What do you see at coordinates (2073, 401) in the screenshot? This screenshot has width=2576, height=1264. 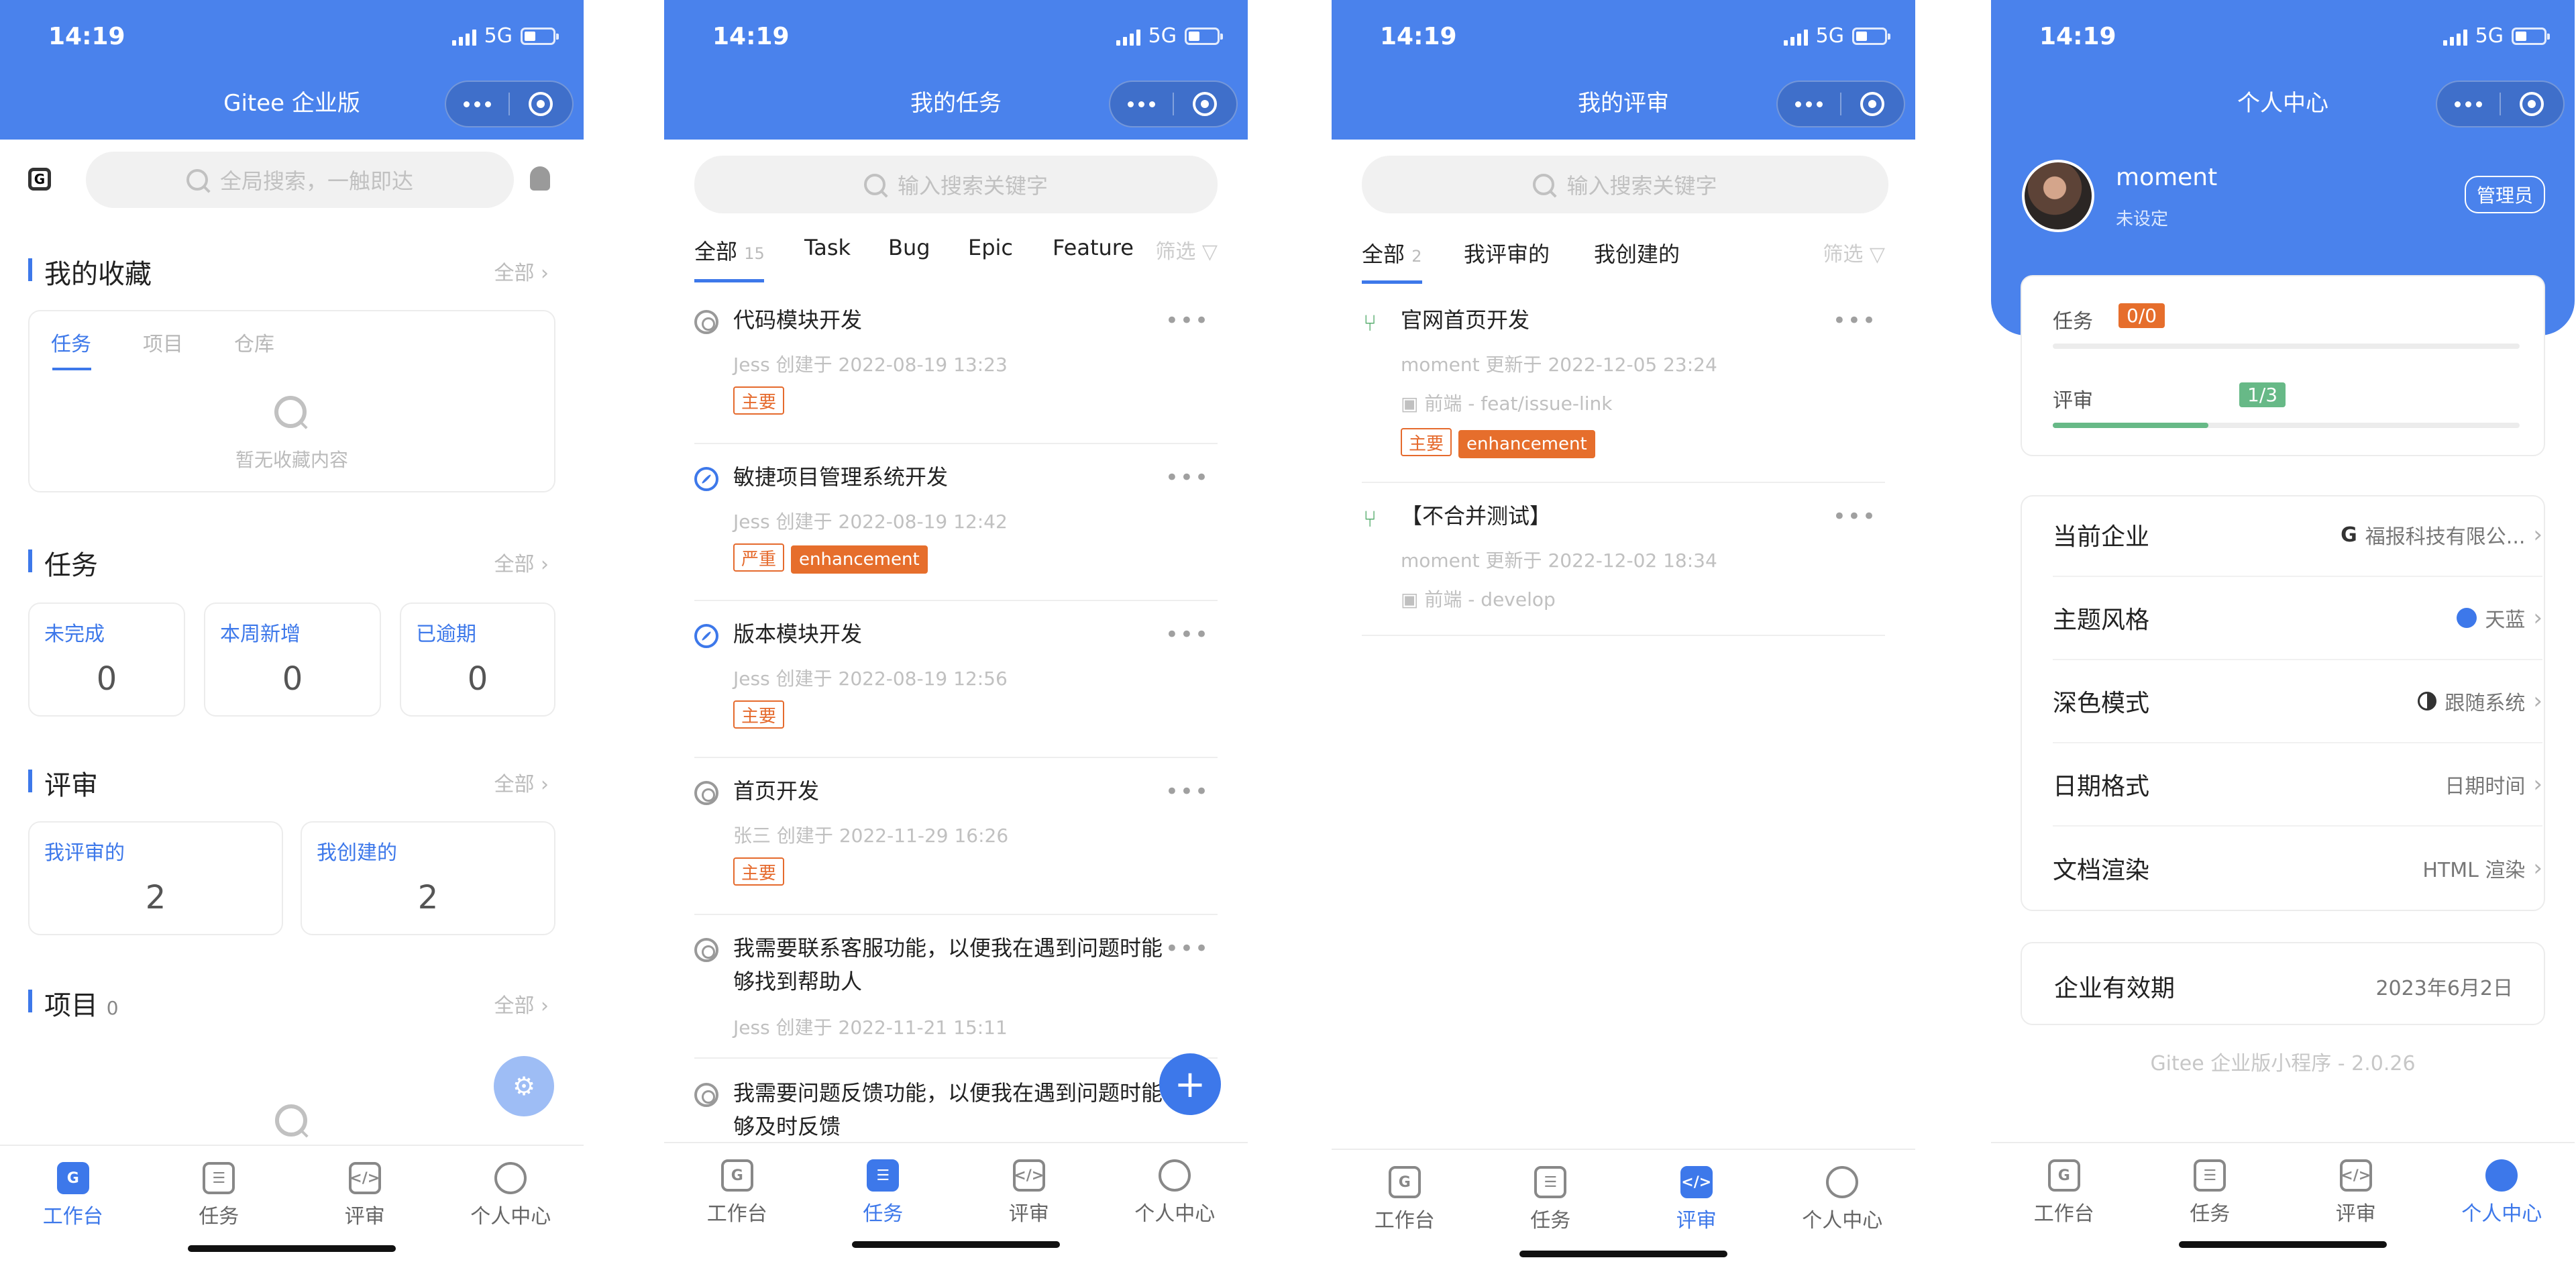 I see `review-progress-label: 评审` at bounding box center [2073, 401].